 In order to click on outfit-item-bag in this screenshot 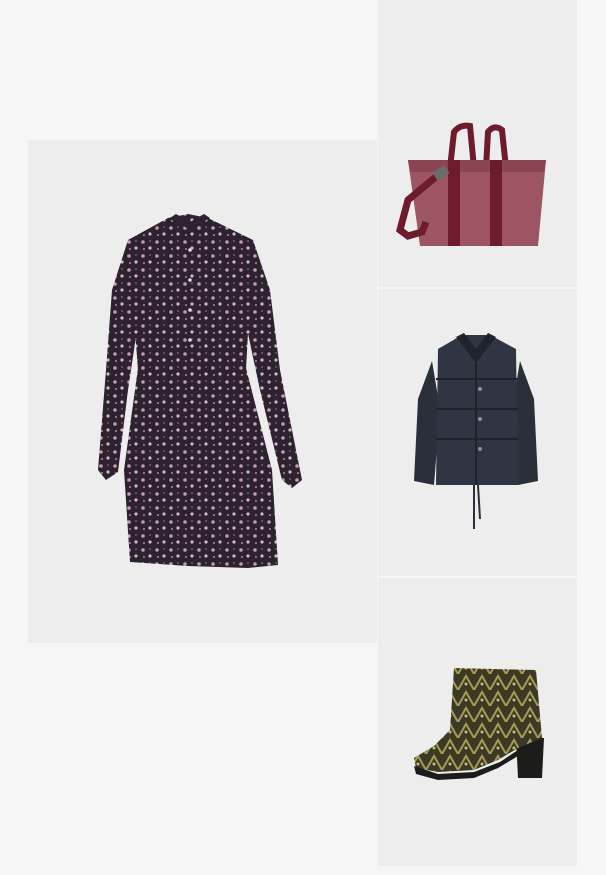, I will do `click(477, 143)`.